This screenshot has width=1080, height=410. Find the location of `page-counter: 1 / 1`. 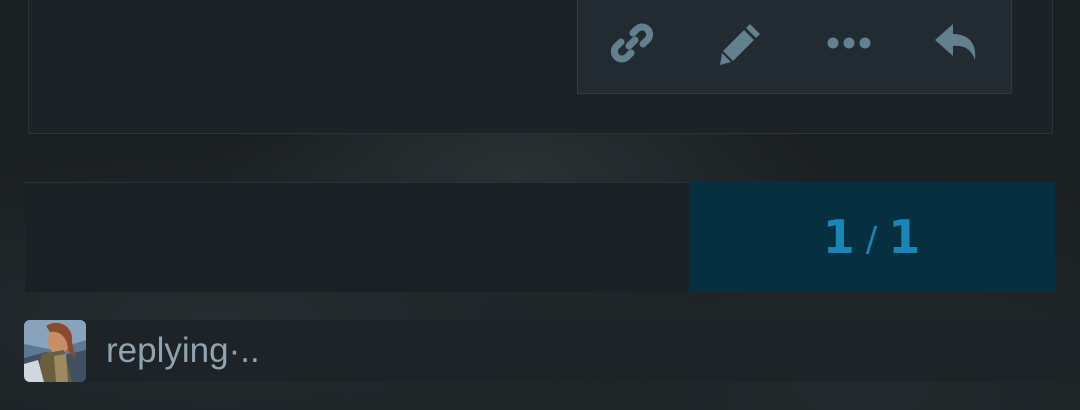

page-counter: 1 / 1 is located at coordinates (872, 237).